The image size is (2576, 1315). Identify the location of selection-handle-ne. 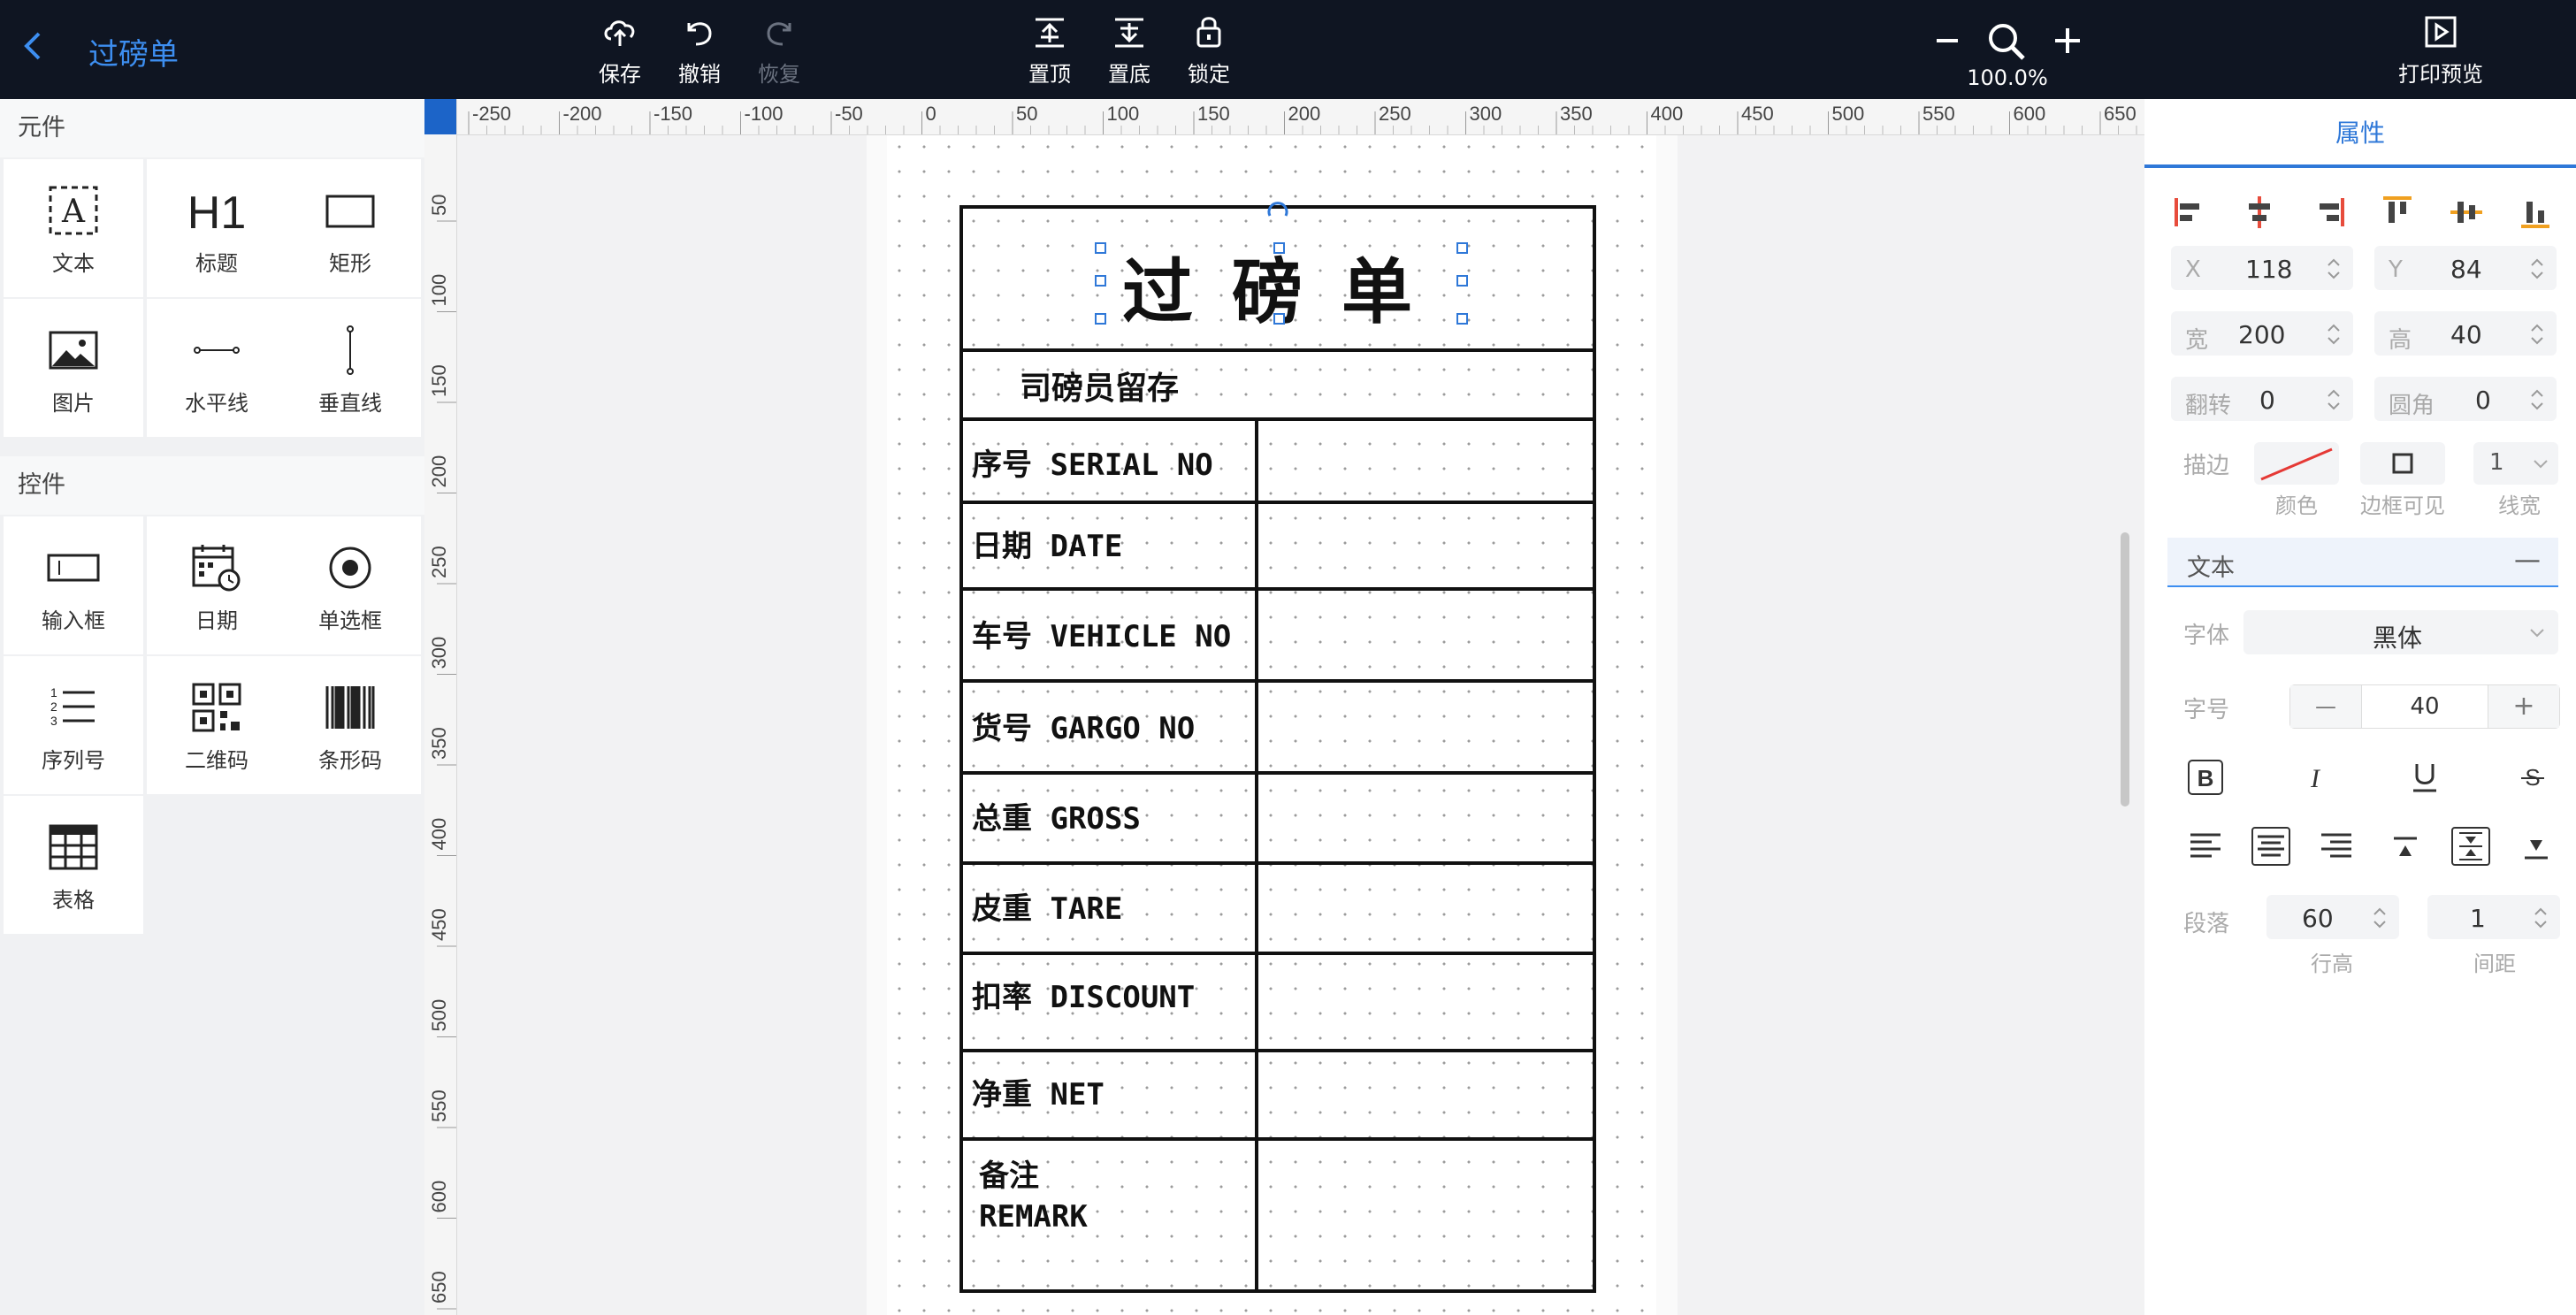
(1462, 248).